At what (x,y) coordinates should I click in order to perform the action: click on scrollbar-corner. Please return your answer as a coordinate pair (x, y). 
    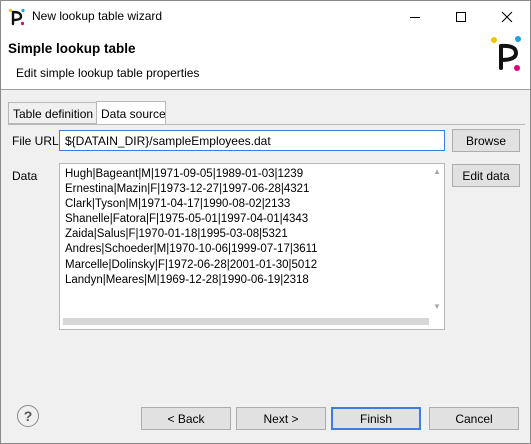
    Looking at the image, I should click on (436, 321).